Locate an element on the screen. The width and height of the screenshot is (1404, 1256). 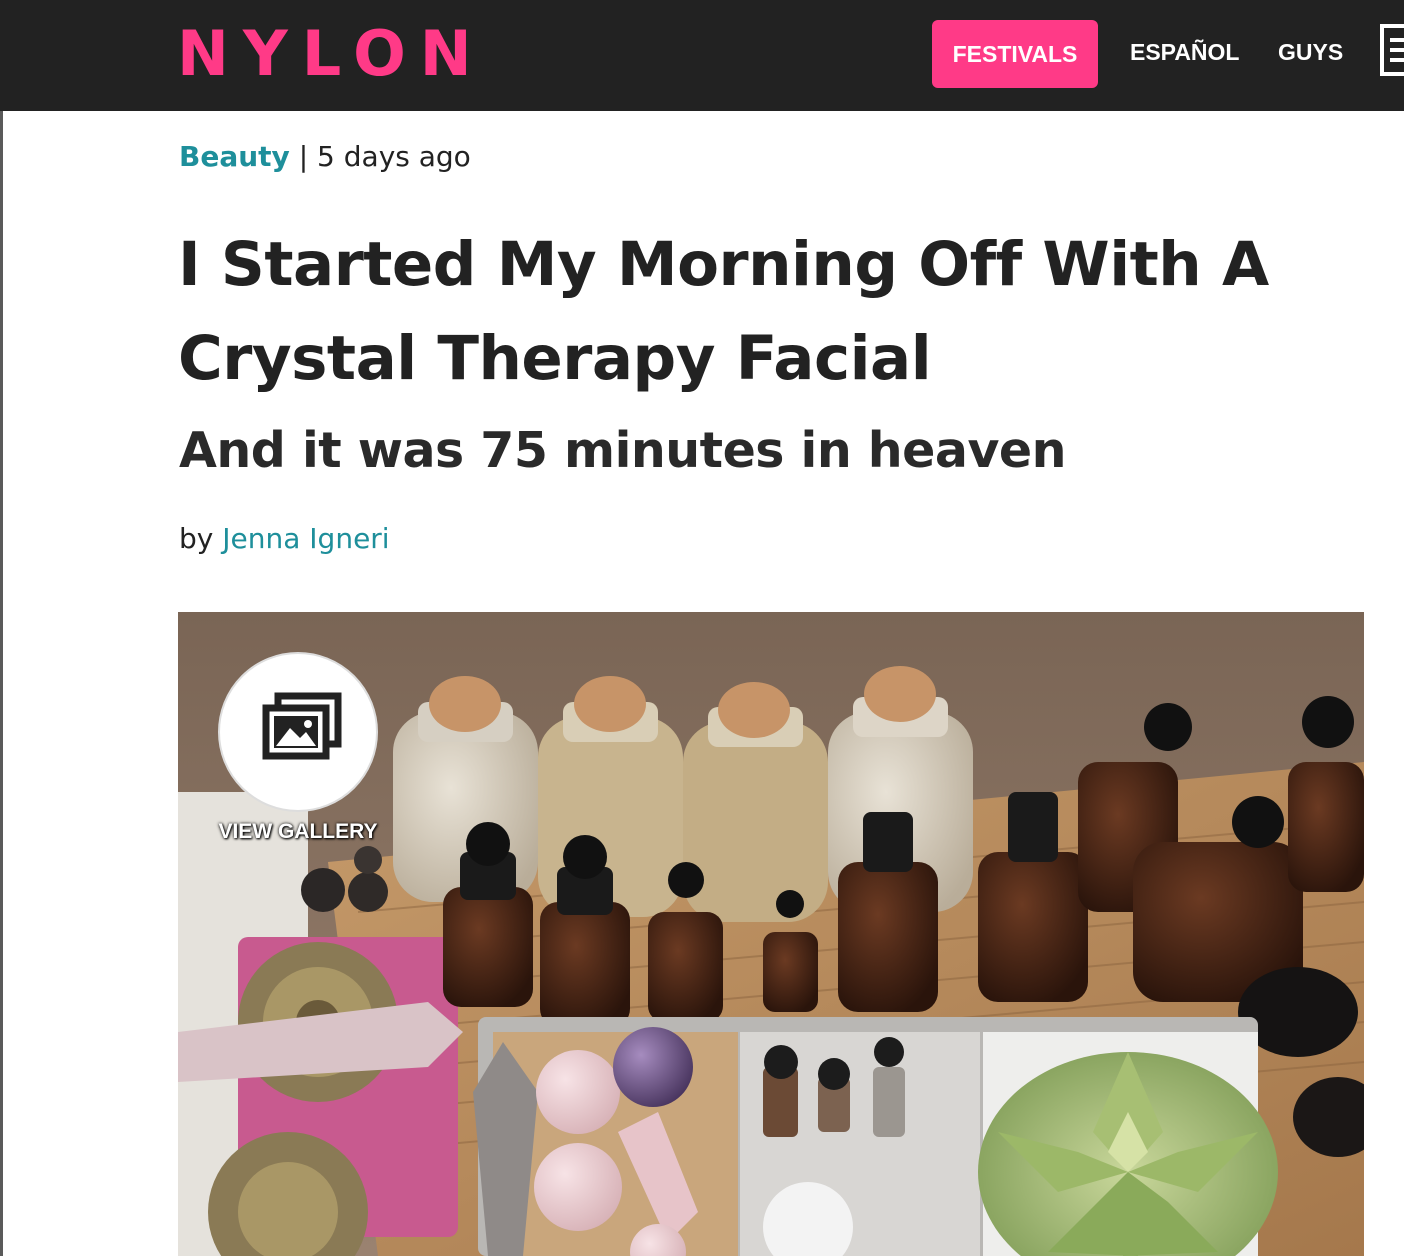
category-link: Beauty is located at coordinates (234, 156).